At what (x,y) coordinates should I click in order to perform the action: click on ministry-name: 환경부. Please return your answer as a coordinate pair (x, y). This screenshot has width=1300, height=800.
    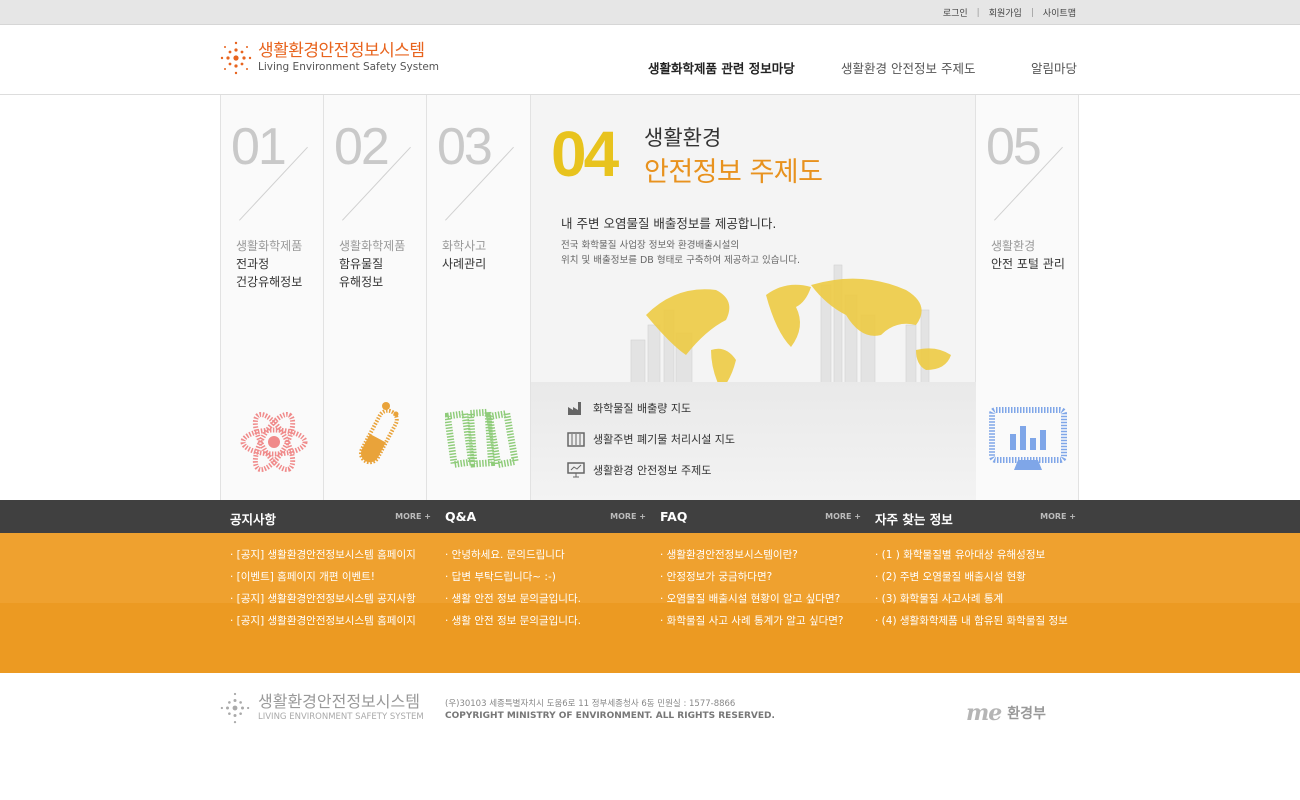
    Looking at the image, I should click on (1026, 714).